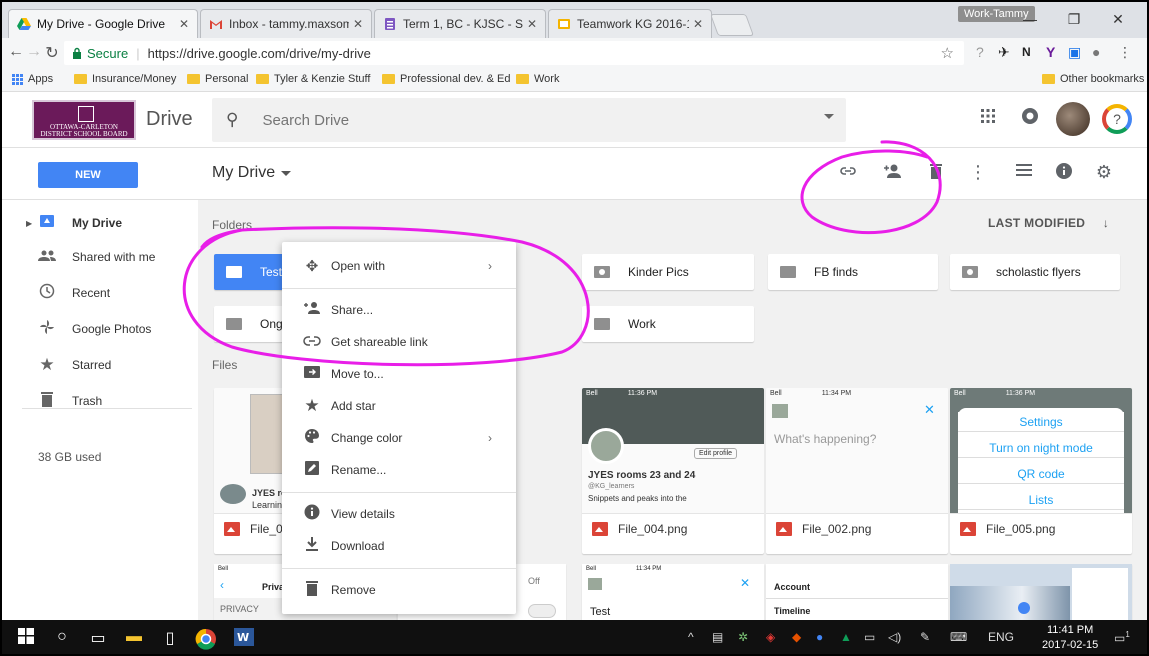 The height and width of the screenshot is (656, 1149). What do you see at coordinates (29, 223) in the screenshot?
I see `expand-arrow-icon: ▶` at bounding box center [29, 223].